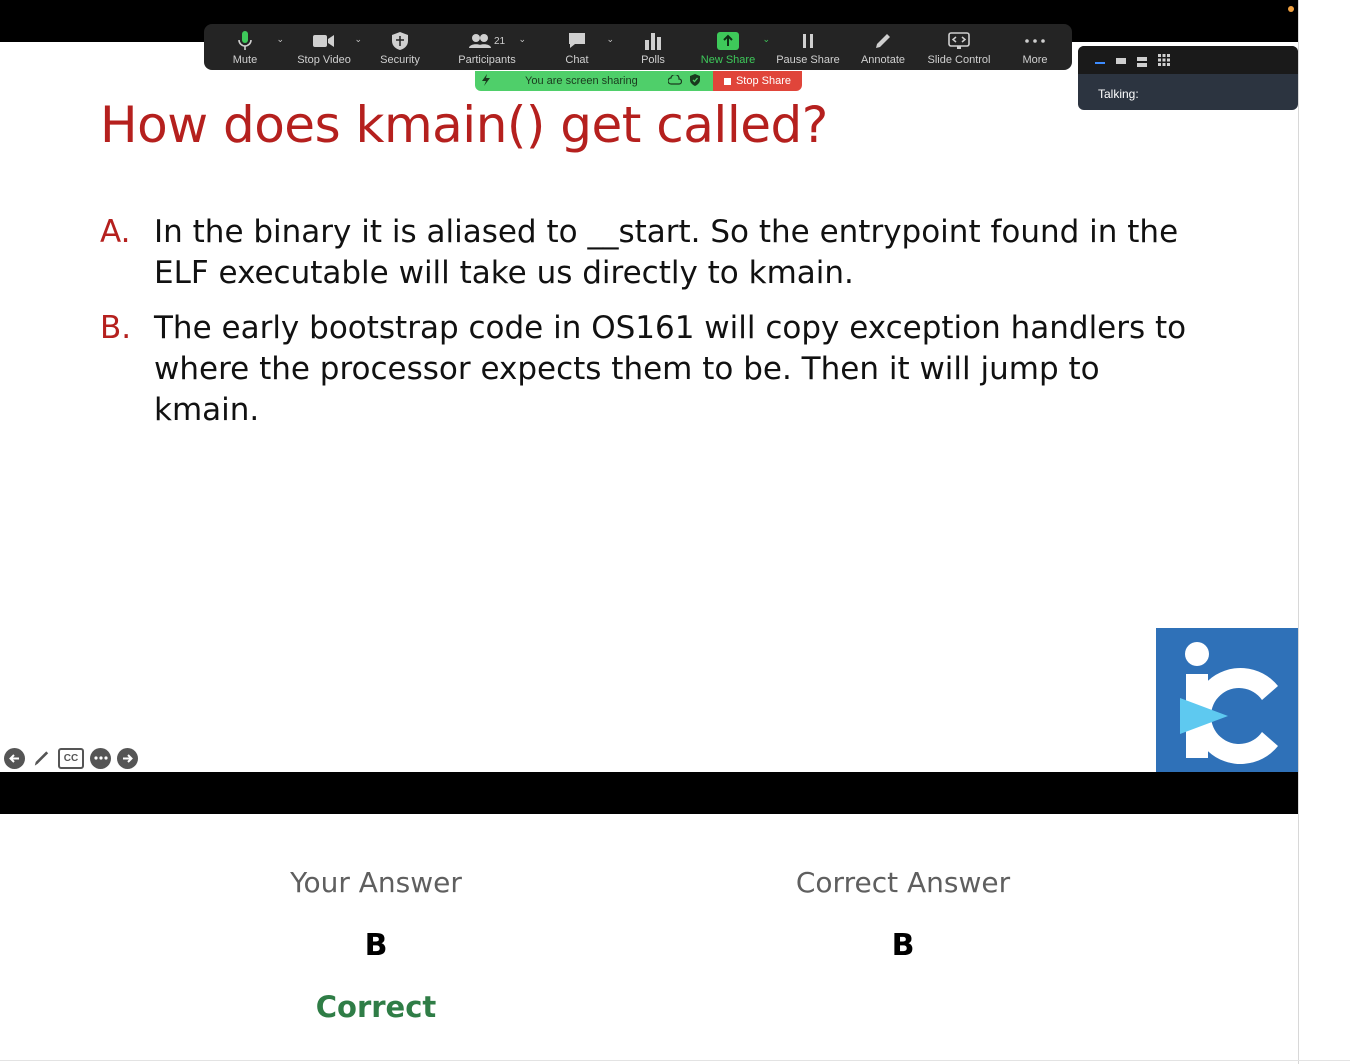  I want to click on pencil-icon, so click(883, 41).